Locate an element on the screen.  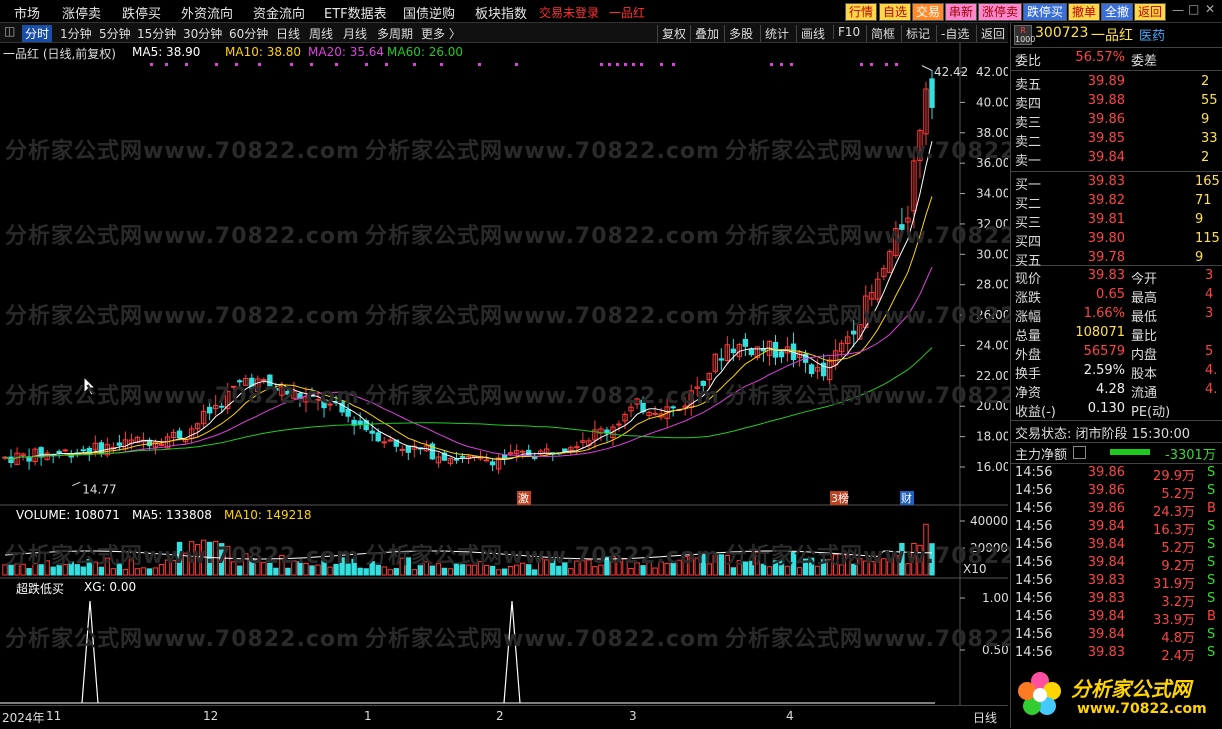
menu-etf-table: ETF数据表 is located at coordinates (355, 12).